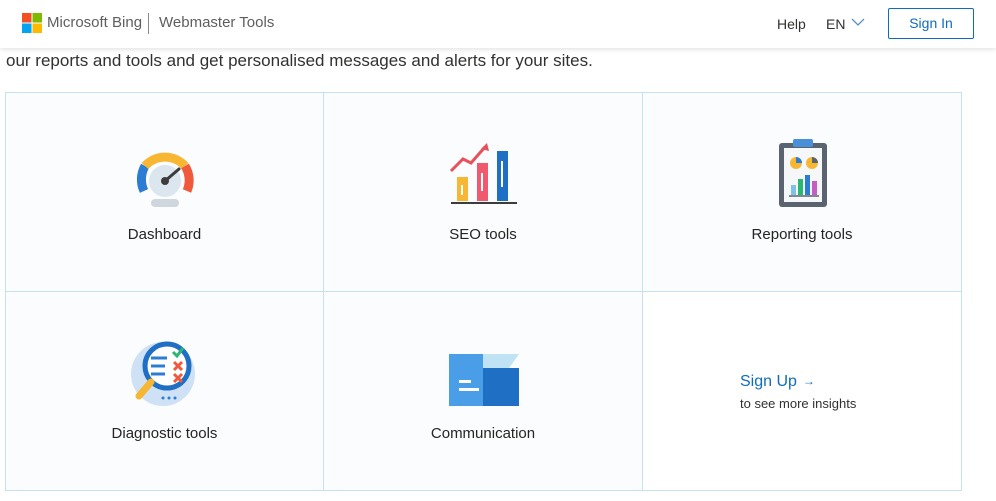 This screenshot has width=996, height=501. I want to click on brand-name: Microsoft Bing, so click(94, 23).